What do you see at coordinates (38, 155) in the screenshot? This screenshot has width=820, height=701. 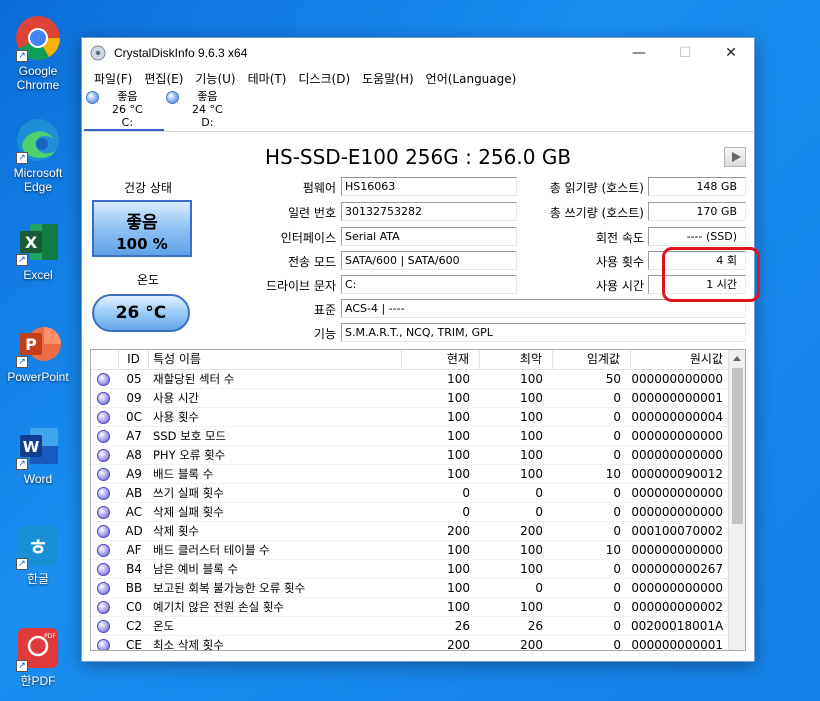 I see `desktop-icon-edge: ↗ Microsoft Edge` at bounding box center [38, 155].